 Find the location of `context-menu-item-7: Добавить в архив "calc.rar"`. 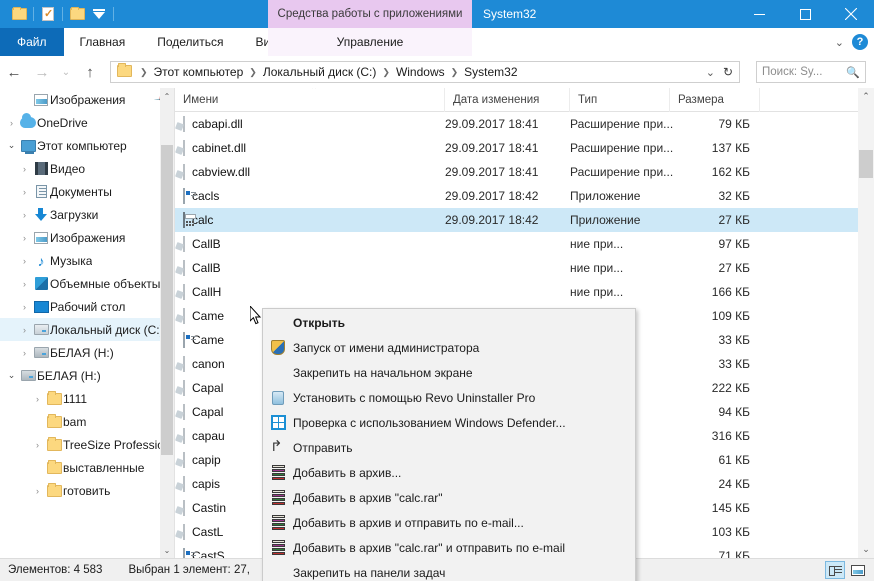

context-menu-item-7: Добавить в архив "calc.rar" is located at coordinates (449, 497).